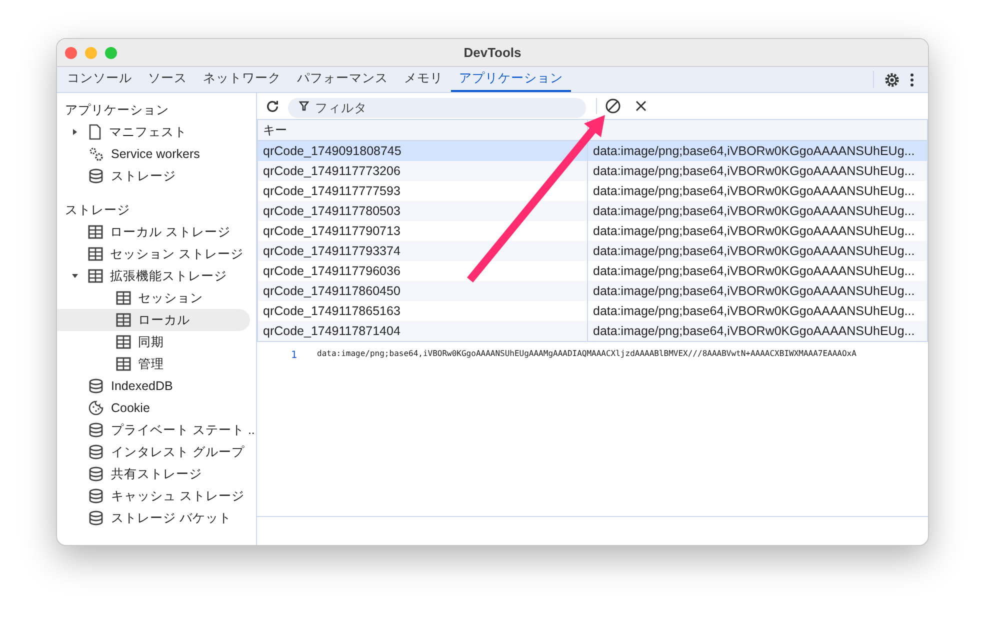 The width and height of the screenshot is (985, 621). Describe the element at coordinates (892, 80) in the screenshot. I see `settings-icon` at that location.